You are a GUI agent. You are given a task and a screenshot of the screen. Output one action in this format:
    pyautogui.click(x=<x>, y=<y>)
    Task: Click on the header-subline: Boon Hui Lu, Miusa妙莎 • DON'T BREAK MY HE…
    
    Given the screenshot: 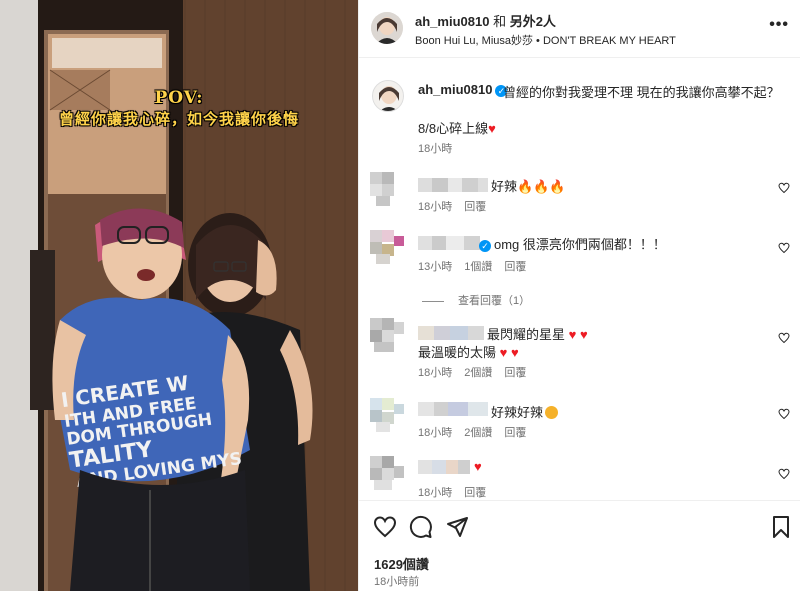 What is the action you would take?
    pyautogui.click(x=545, y=40)
    